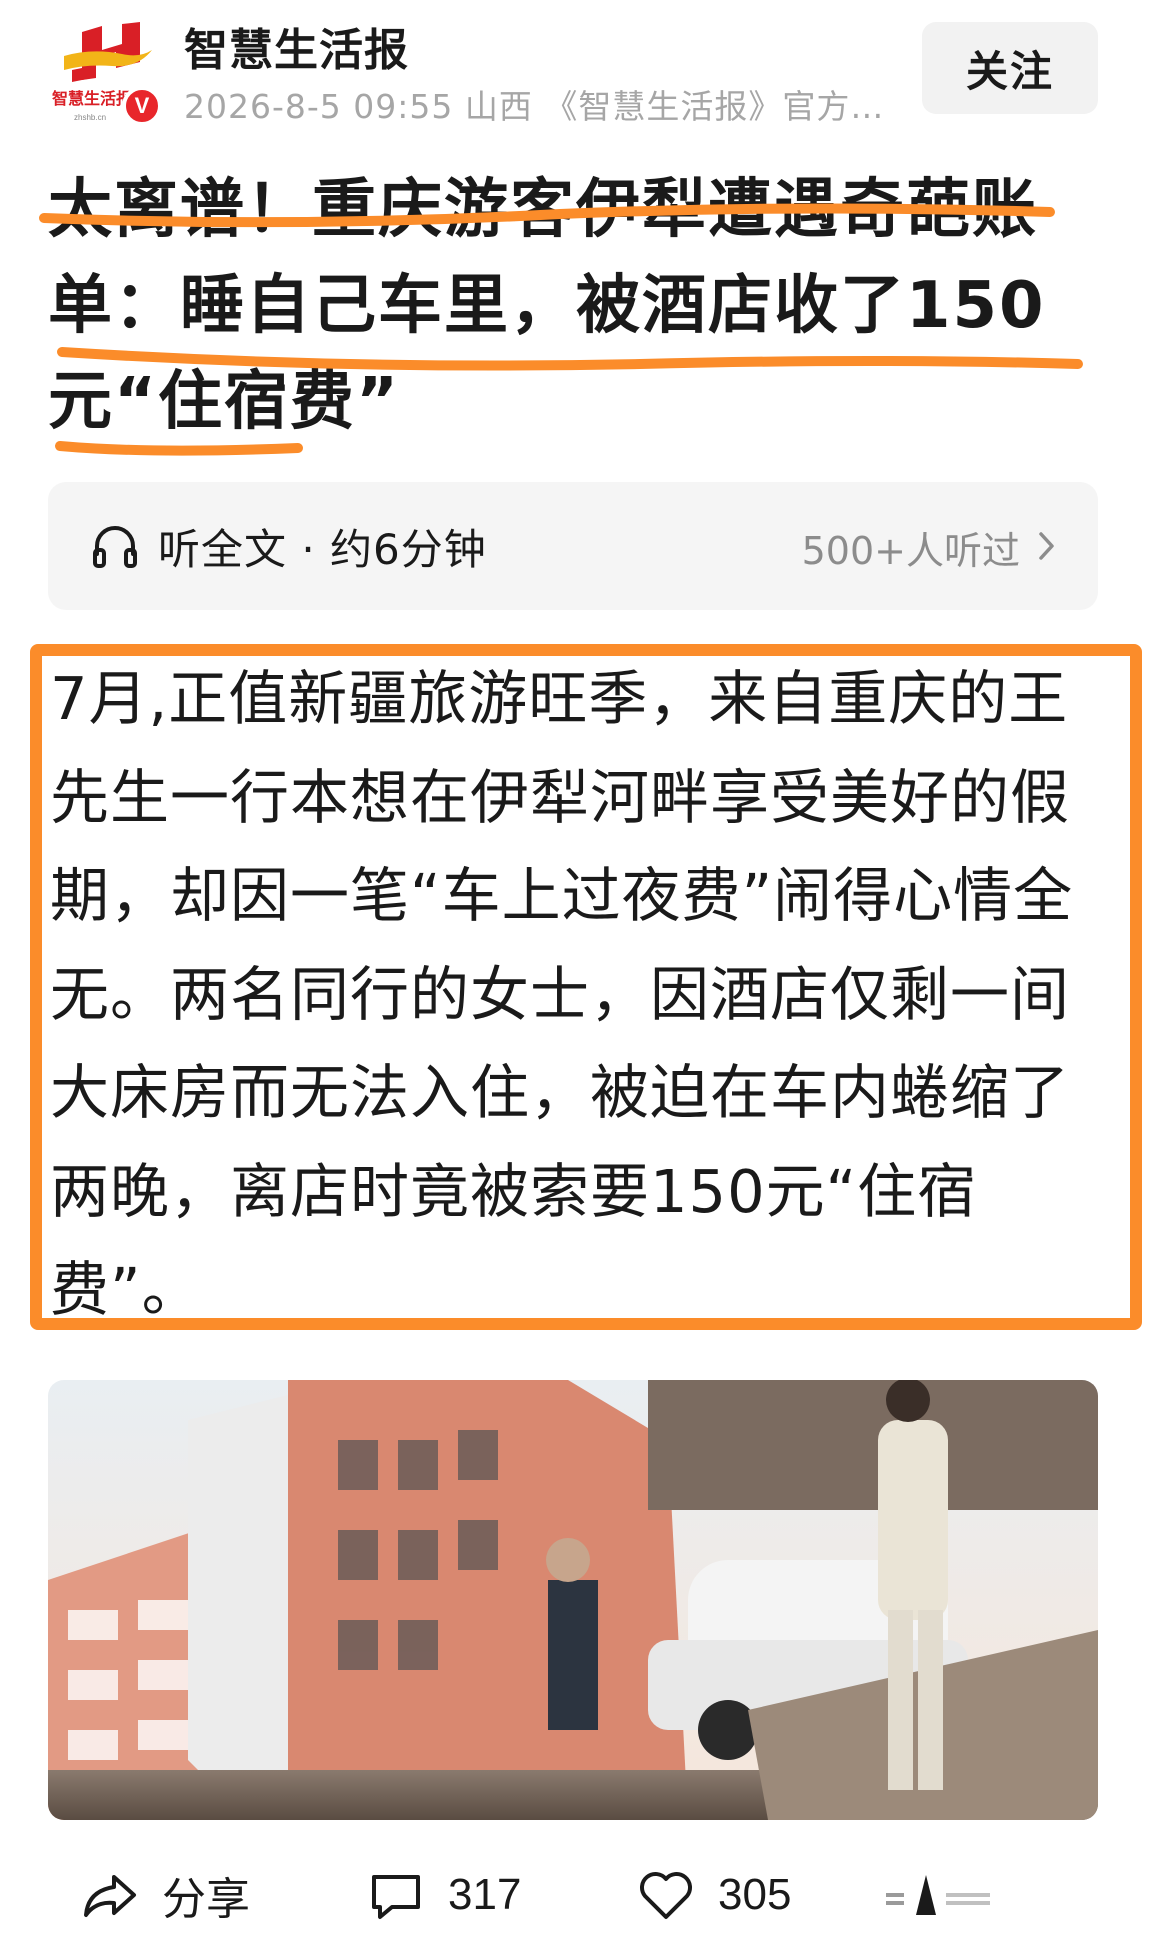  I want to click on author-name: 智慧生活报, so click(296, 46).